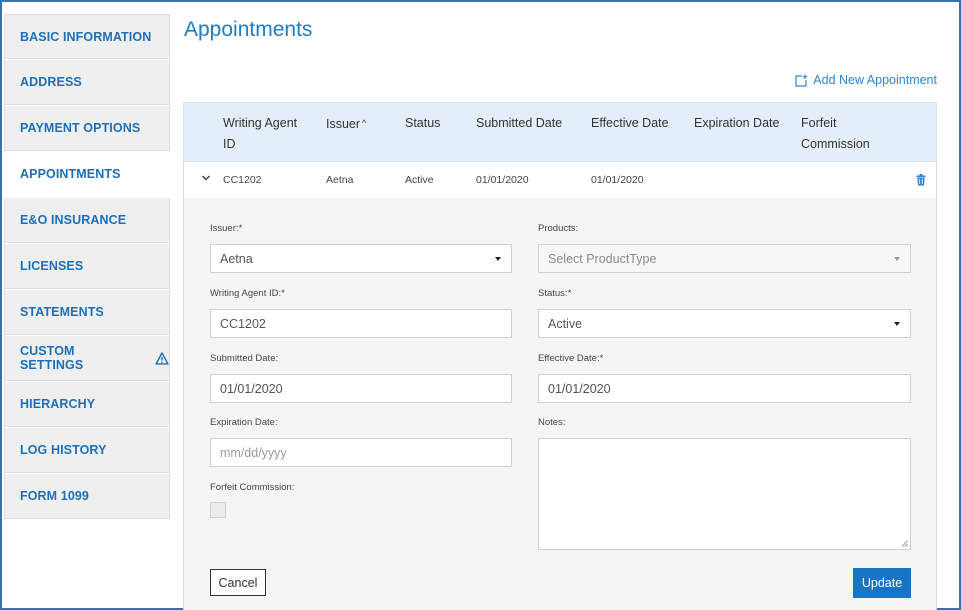  I want to click on sidebar-item-hierarchy: HIERARCHY, so click(87, 404).